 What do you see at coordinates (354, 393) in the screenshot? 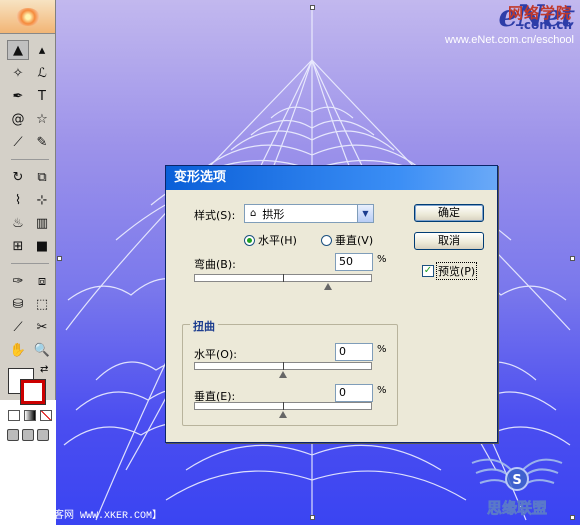
I see `distort-vertical-input: 0` at bounding box center [354, 393].